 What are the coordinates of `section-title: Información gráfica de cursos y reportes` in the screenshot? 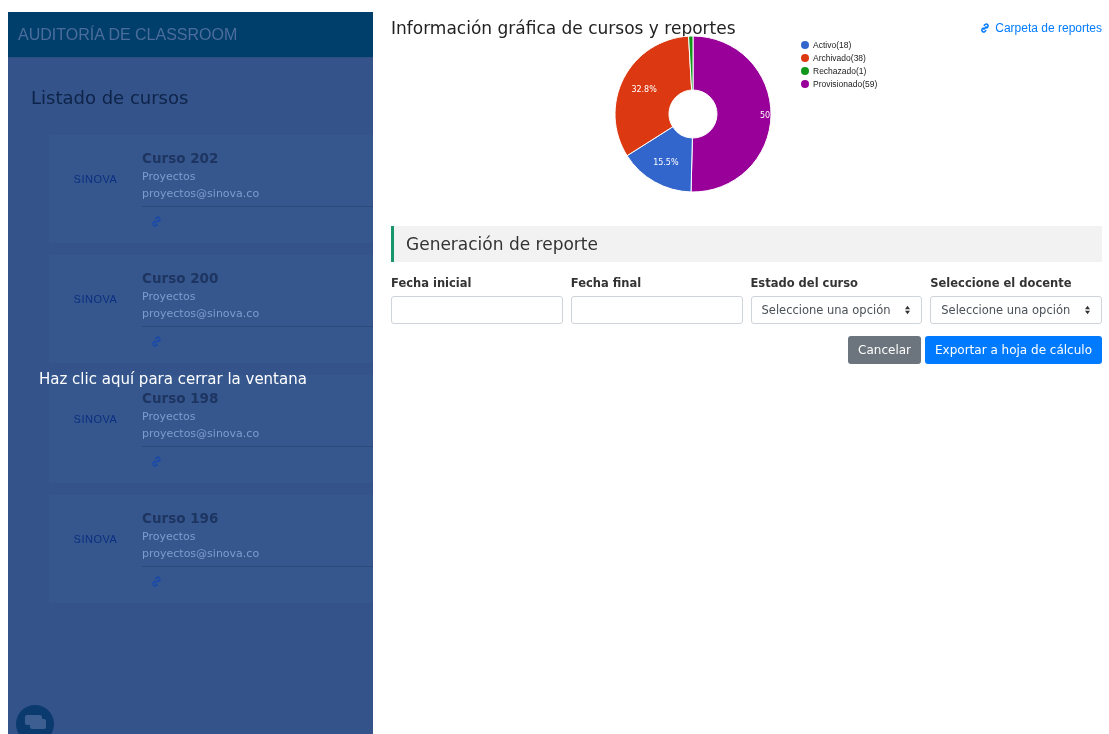 It's located at (564, 28).